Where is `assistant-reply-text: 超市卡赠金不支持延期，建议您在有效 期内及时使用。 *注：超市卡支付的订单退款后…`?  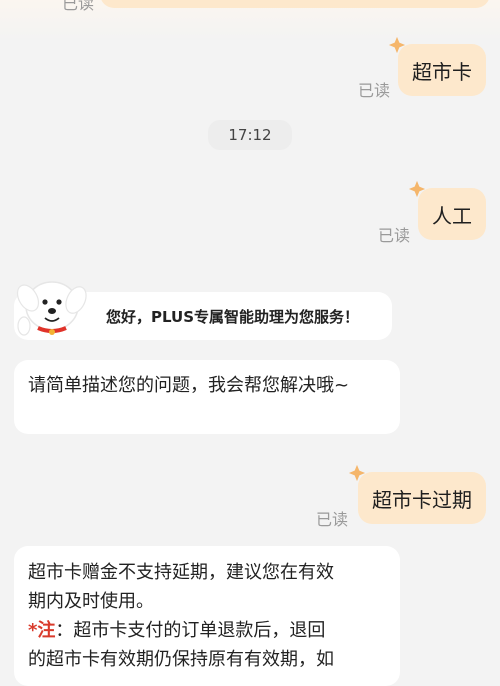 assistant-reply-text: 超市卡赠金不支持延期，建议您在有效 期内及时使用。 *注：超市卡支付的订单退款后… is located at coordinates (213, 616).